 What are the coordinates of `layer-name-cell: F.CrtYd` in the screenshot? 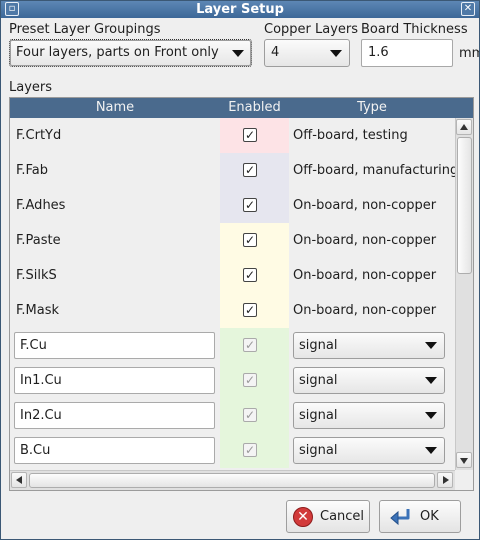 It's located at (39, 135).